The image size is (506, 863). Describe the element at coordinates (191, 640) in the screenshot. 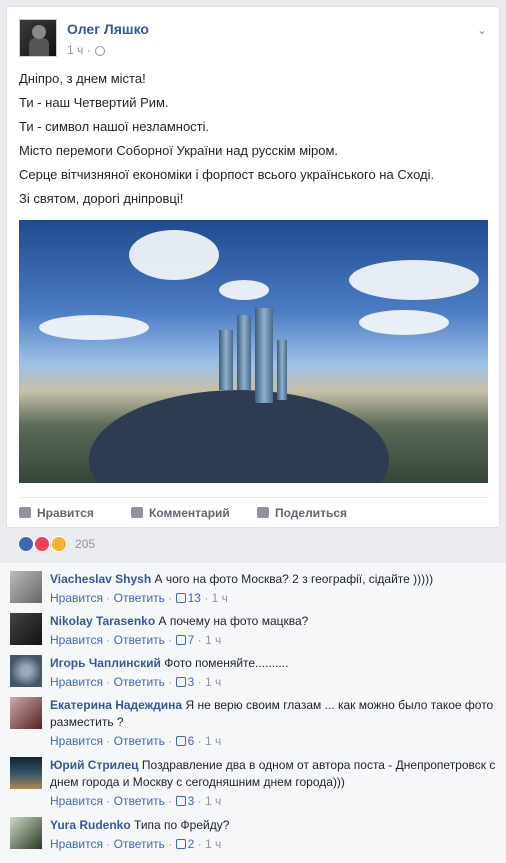

I see `comment-like-count: 7` at that location.